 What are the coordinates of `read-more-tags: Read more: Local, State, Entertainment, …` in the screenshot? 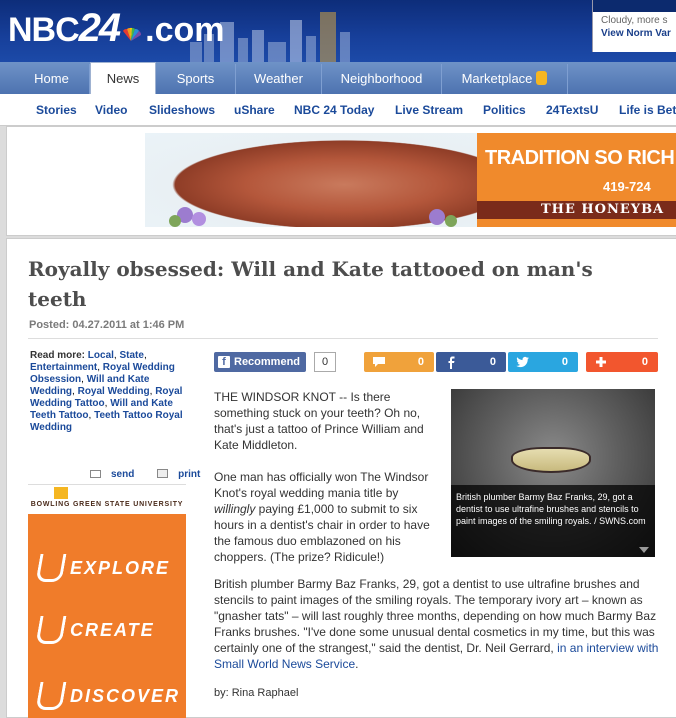 It's located at (106, 391).